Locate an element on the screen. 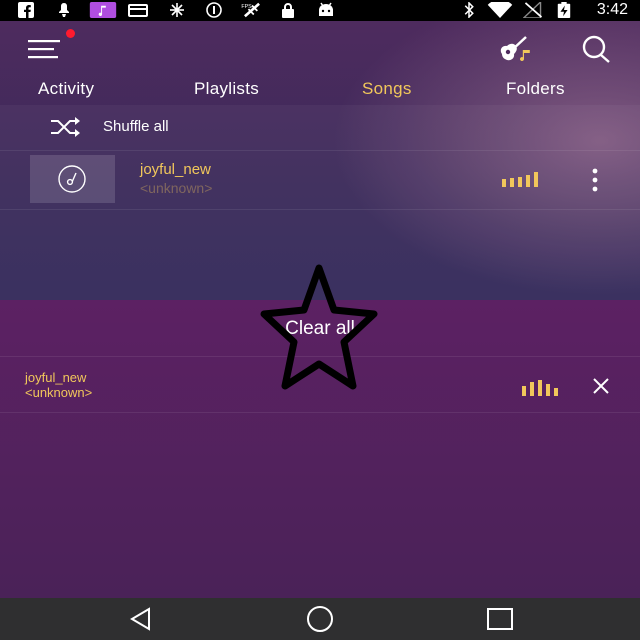 The height and width of the screenshot is (640, 640). tab-playlists: Playlists is located at coordinates (226, 89).